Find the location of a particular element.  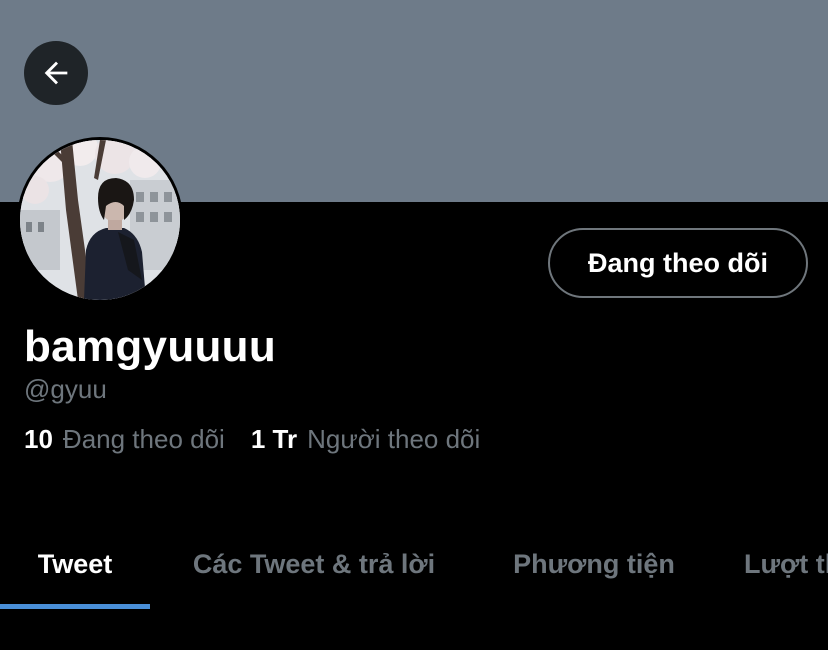

avatar-photo is located at coordinates (100, 220).